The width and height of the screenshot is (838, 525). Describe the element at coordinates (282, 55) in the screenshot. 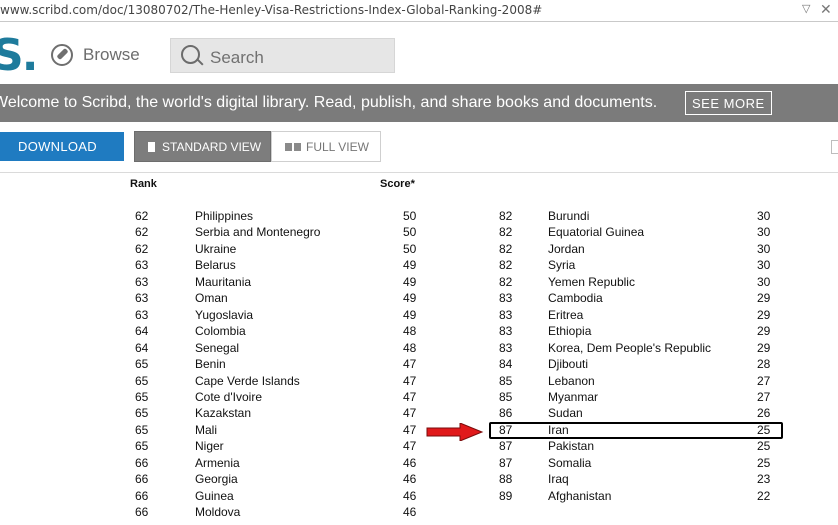

I see `search-input: Search` at that location.